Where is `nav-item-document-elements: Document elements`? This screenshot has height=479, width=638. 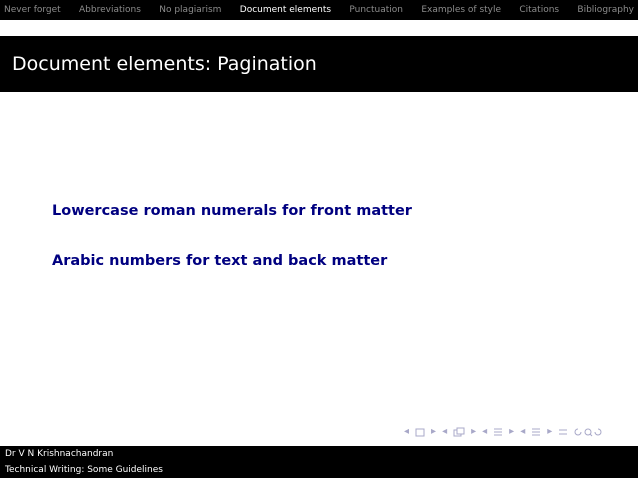 nav-item-document-elements: Document elements is located at coordinates (285, 10).